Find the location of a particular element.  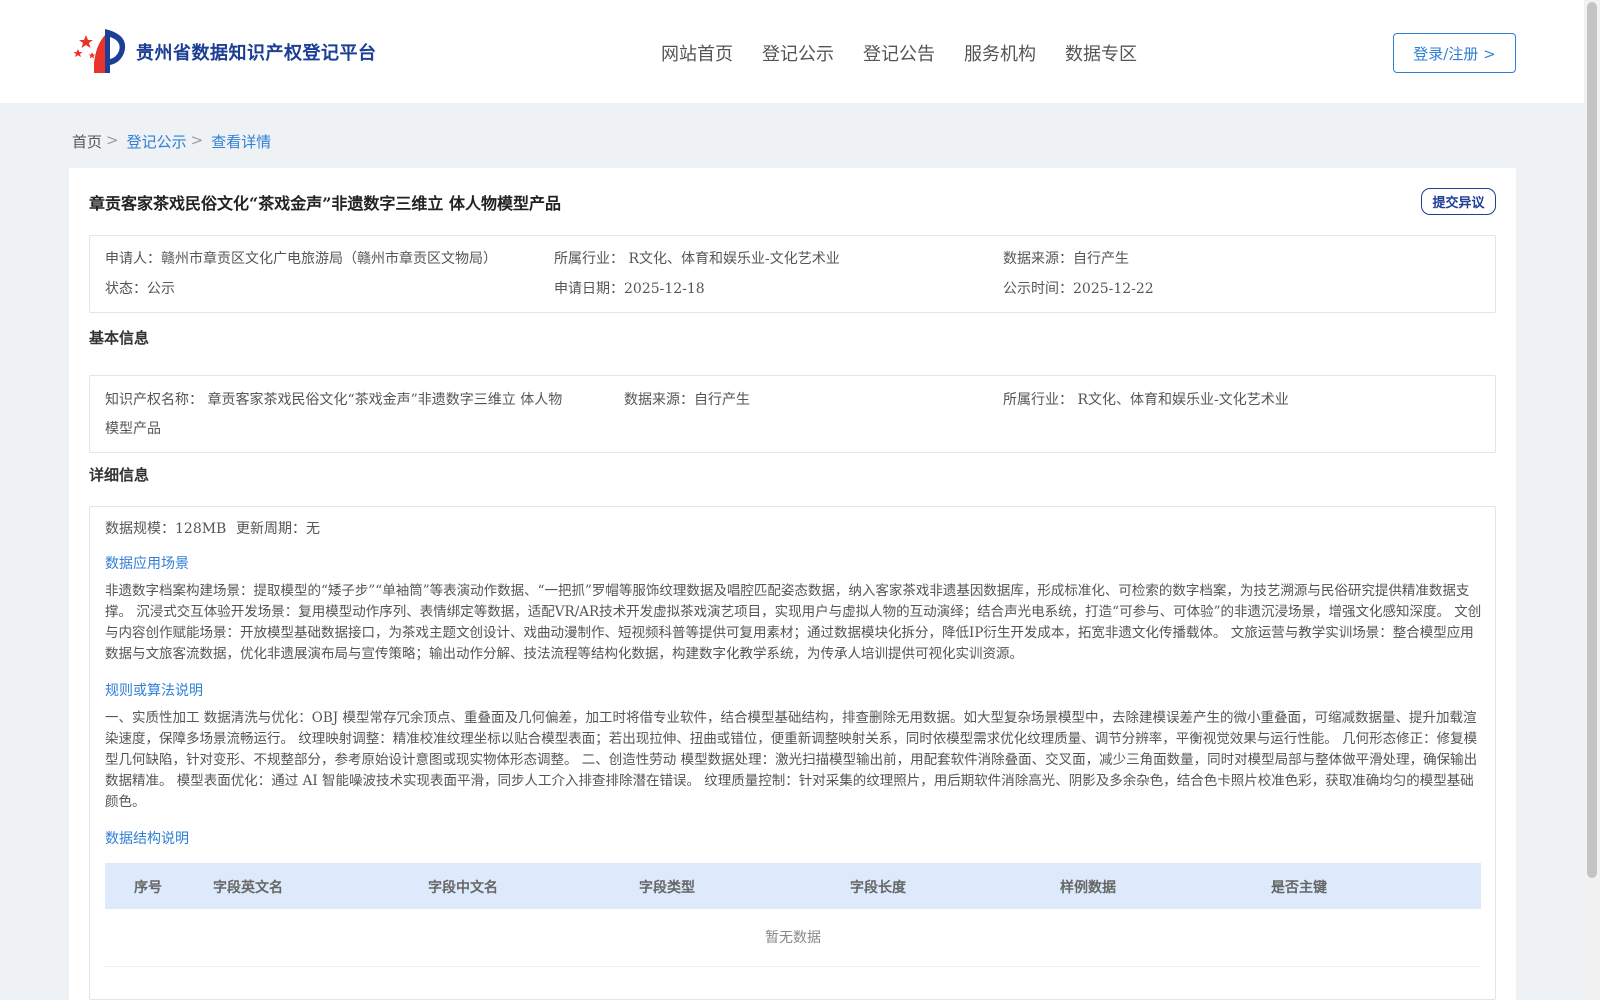

page-scrollbar is located at coordinates (1592, 500).